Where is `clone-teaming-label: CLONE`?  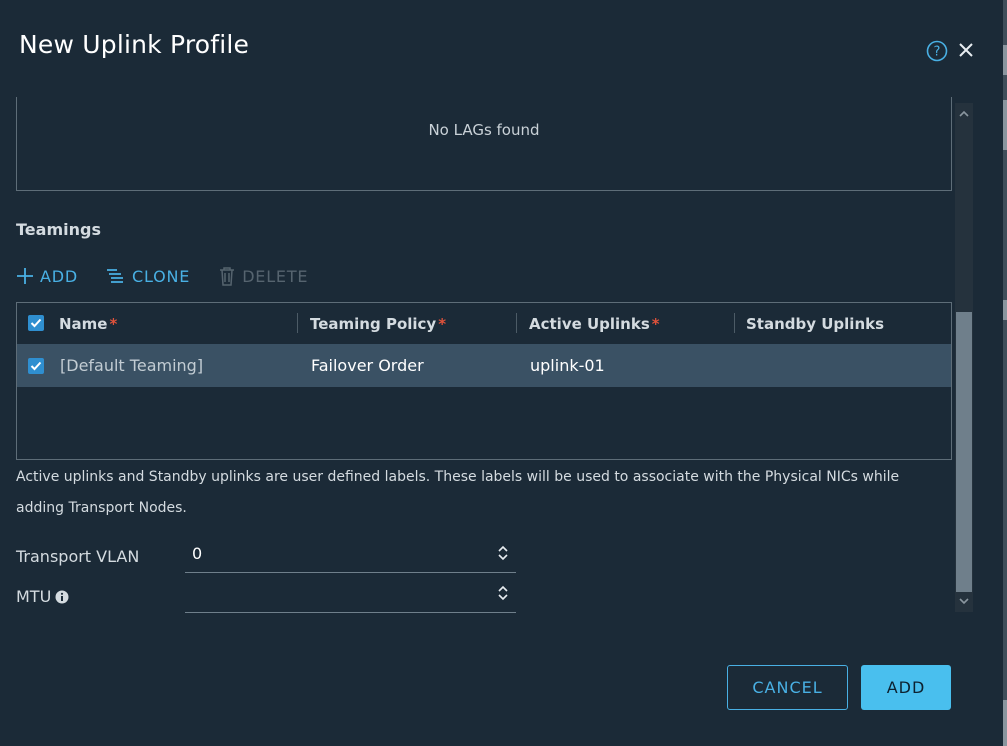 clone-teaming-label: CLONE is located at coordinates (161, 276).